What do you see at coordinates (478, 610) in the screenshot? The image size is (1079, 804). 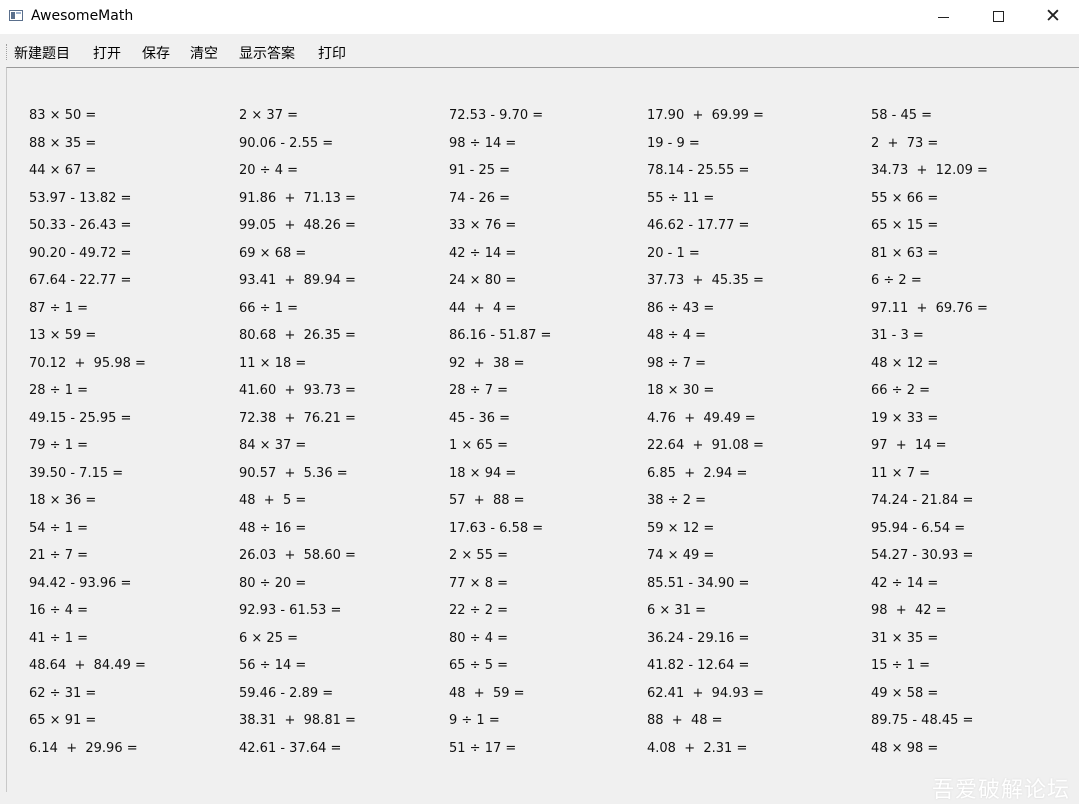 I see `problem-item: 22 ÷ 2 =` at bounding box center [478, 610].